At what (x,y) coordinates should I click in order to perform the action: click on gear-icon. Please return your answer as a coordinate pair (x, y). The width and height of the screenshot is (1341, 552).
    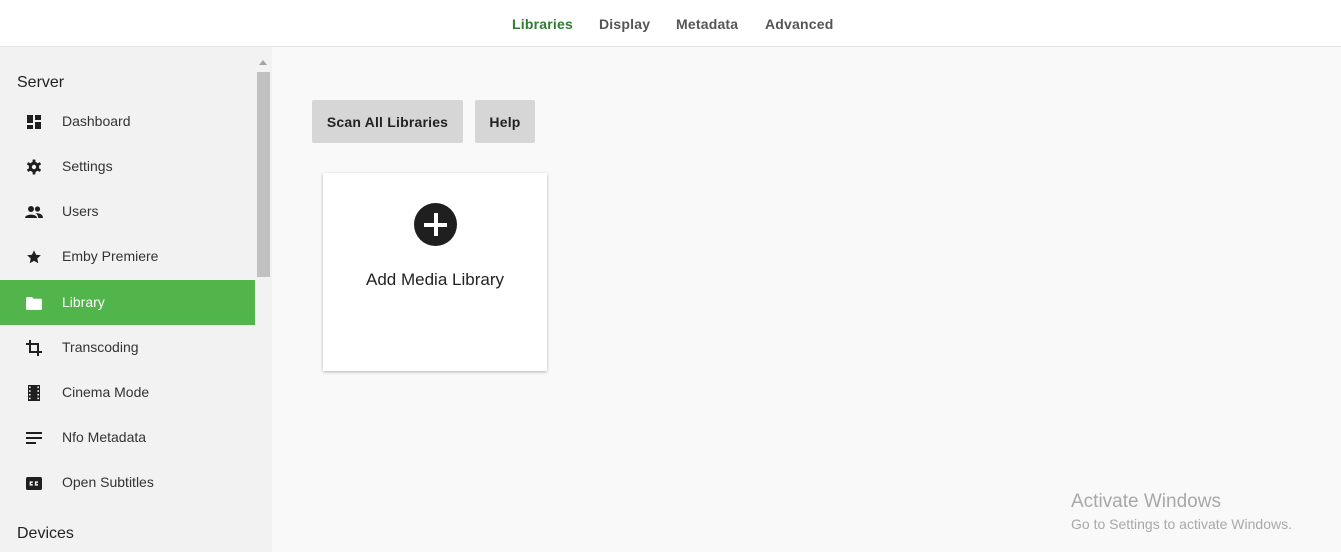
    Looking at the image, I should click on (34, 167).